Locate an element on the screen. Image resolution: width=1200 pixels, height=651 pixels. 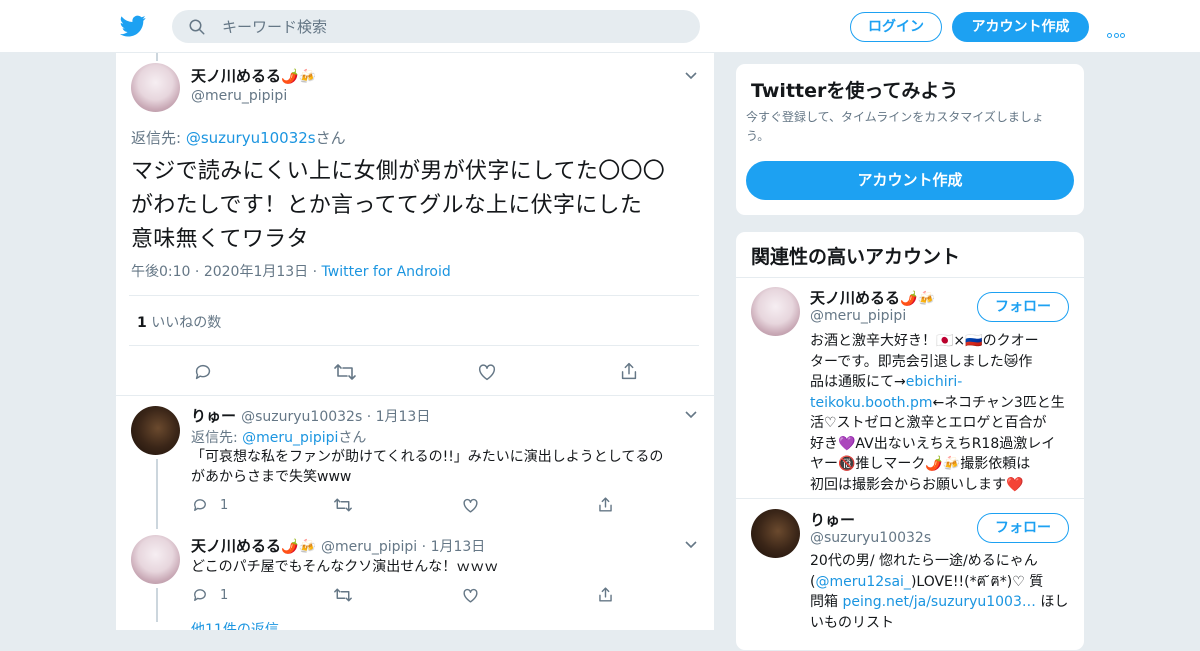
login-button: ログイン is located at coordinates (896, 27).